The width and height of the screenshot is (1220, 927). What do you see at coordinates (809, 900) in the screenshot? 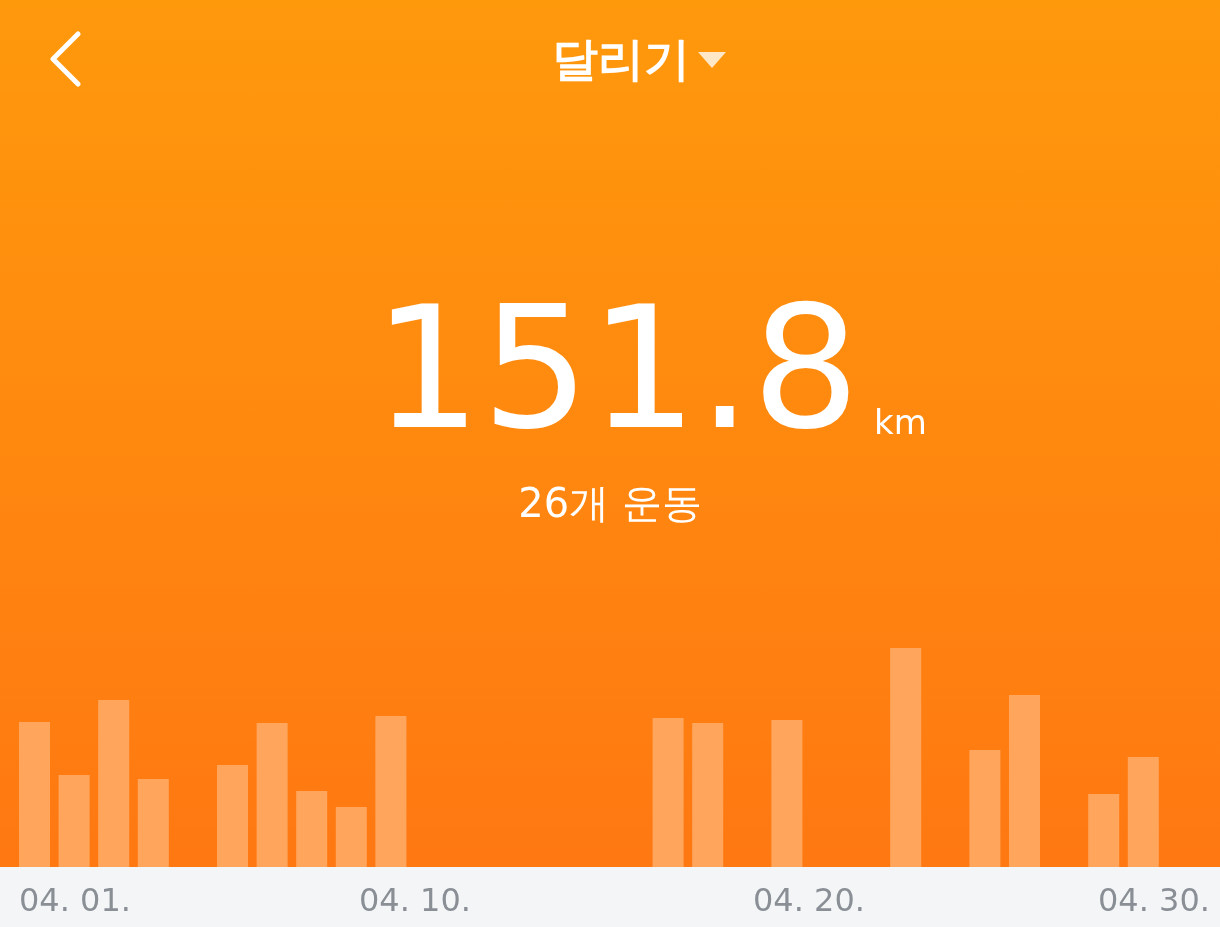
I see `axis-date-label: 04. 20.` at bounding box center [809, 900].